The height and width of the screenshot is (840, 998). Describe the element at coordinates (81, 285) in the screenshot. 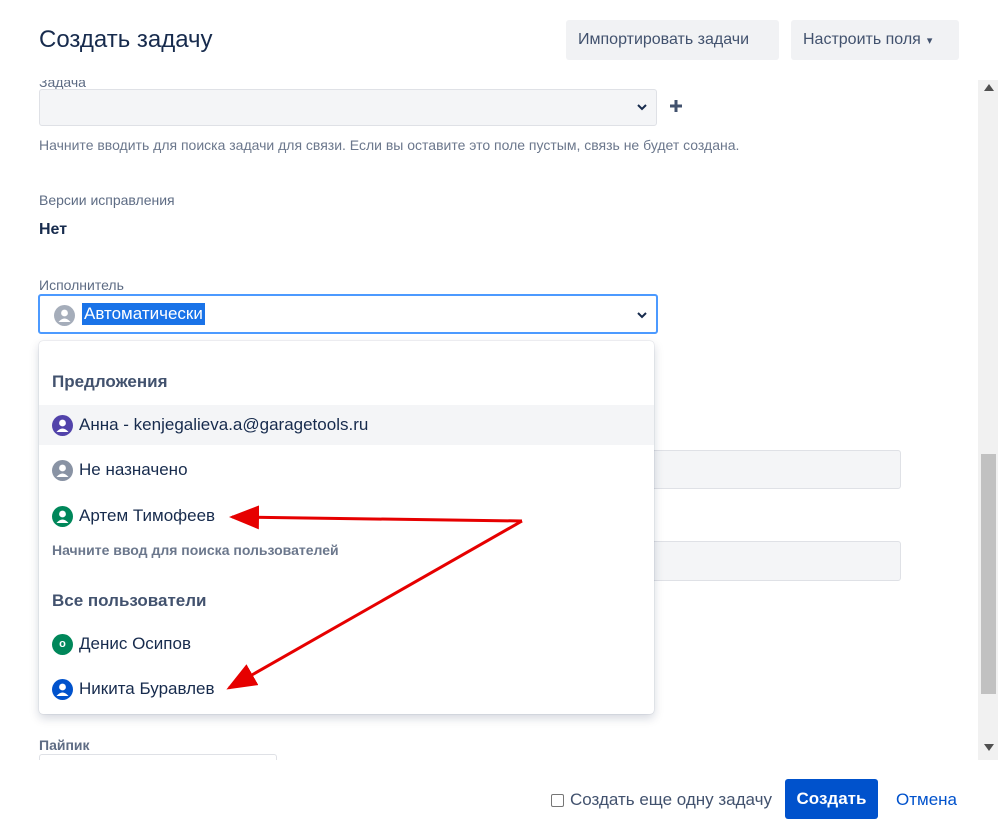

I see `assignee-label: Исполнитель` at that location.